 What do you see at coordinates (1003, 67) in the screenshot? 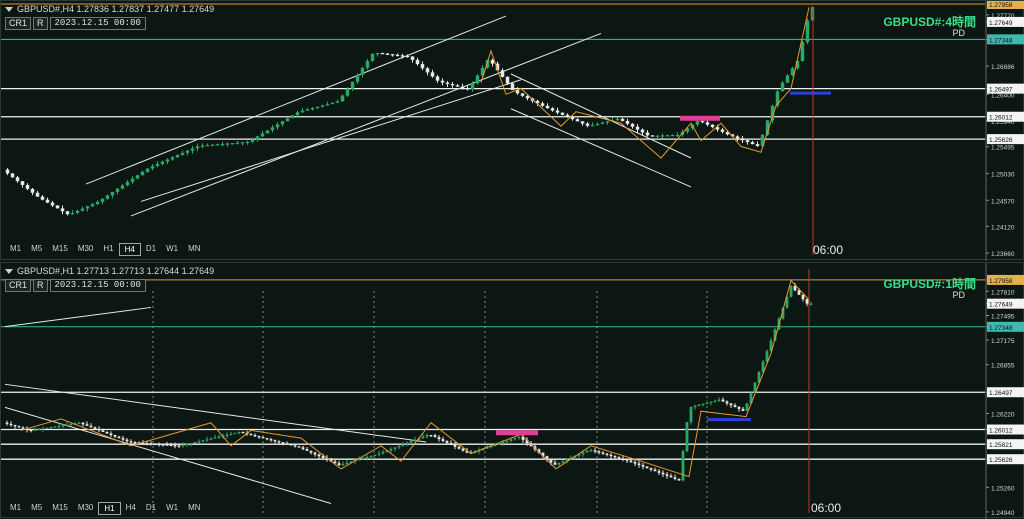
I see `axis-price-label: 1.26886` at bounding box center [1003, 67].